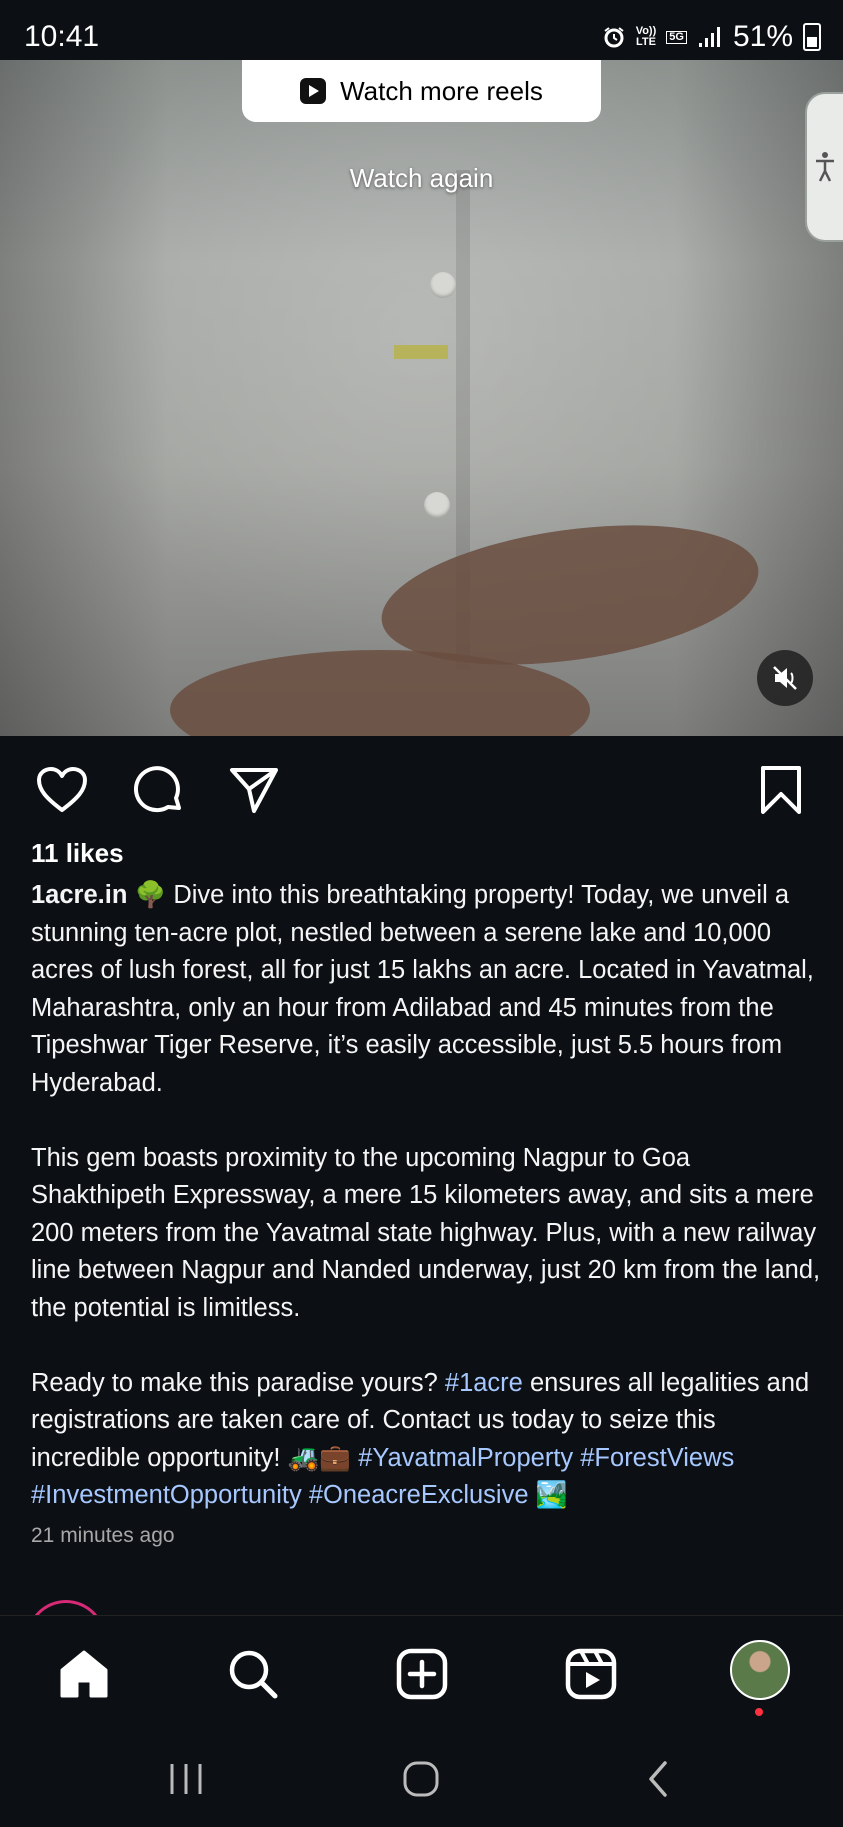 This screenshot has height=1827, width=843. What do you see at coordinates (614, 37) in the screenshot?
I see `alarm-icon` at bounding box center [614, 37].